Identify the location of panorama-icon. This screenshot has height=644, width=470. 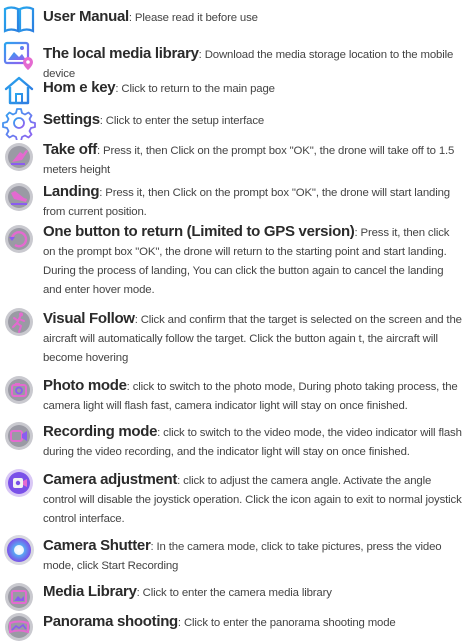
(19, 627).